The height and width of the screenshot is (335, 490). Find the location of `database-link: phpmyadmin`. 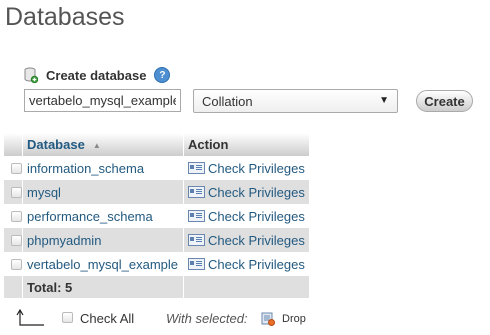

database-link: phpmyadmin is located at coordinates (64, 240).